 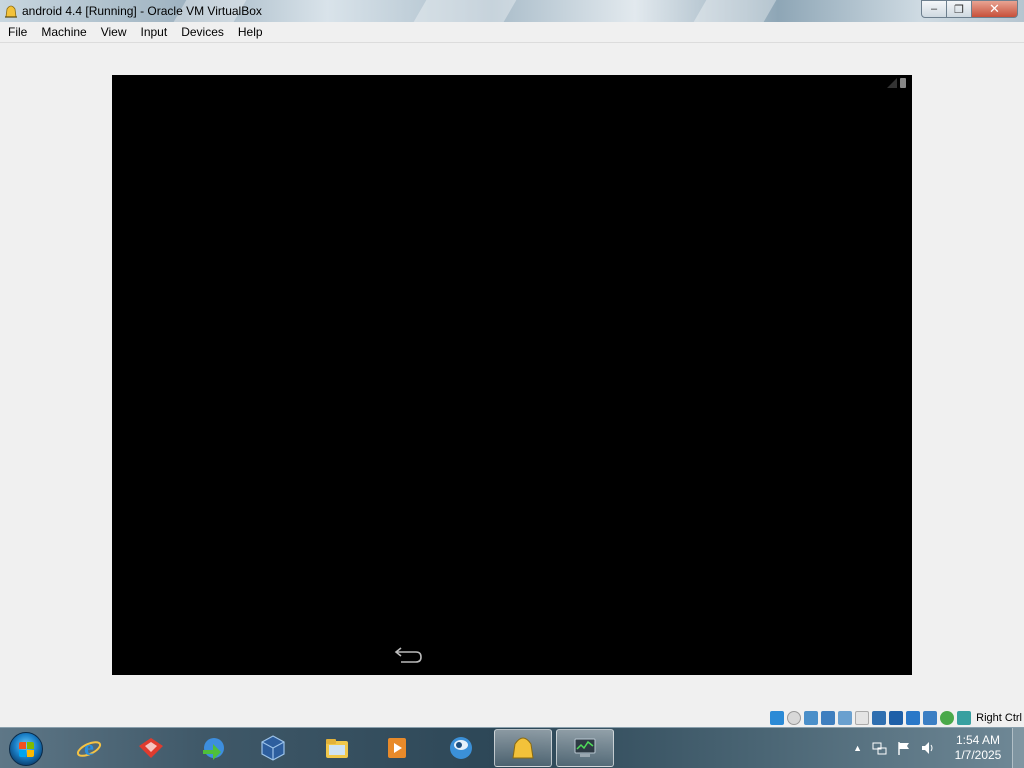 I want to click on hard-disk-icon, so click(x=777, y=718).